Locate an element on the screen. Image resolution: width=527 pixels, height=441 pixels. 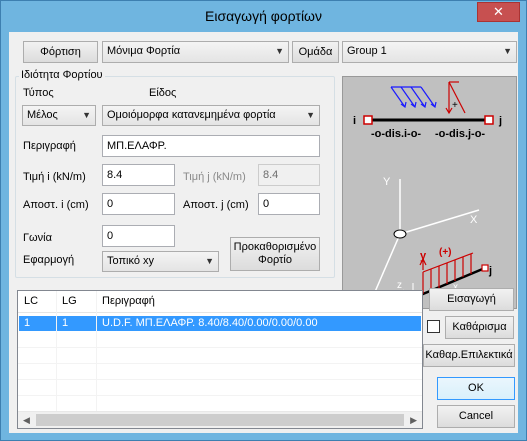
load-case-value: Μόνιμα Φορτία is located at coordinates (144, 51).